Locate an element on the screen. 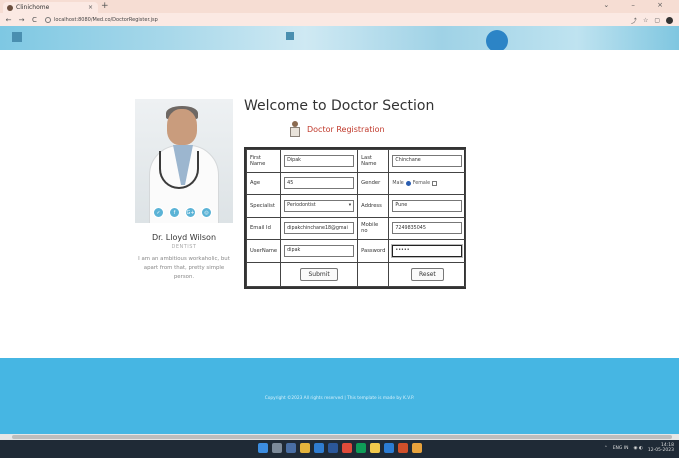 This screenshot has width=679, height=458. form-heading: Doctor Registration is located at coordinates (337, 129).